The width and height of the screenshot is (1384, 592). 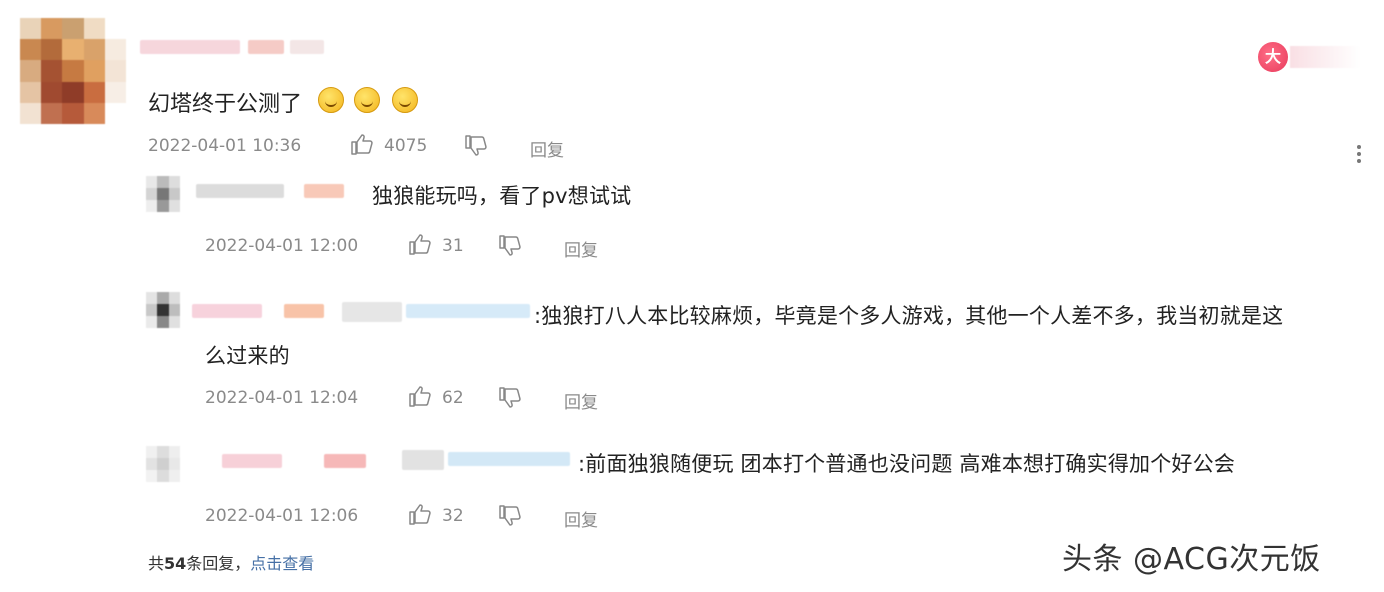 What do you see at coordinates (247, 356) in the screenshot?
I see `reply-text-continued: 么过来的` at bounding box center [247, 356].